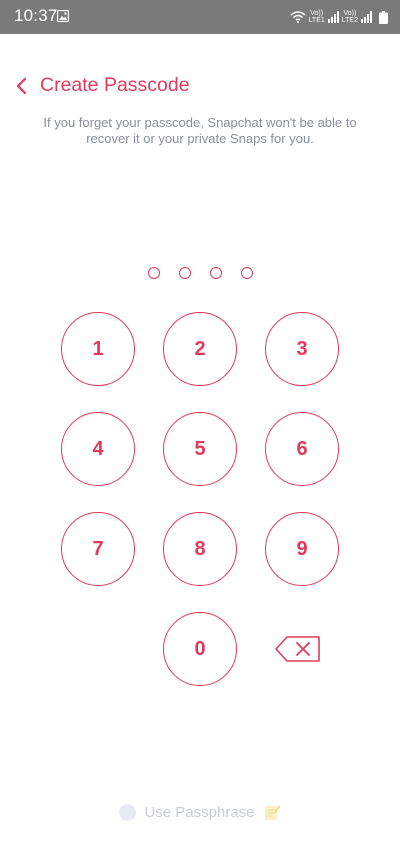 This screenshot has height=858, width=400. I want to click on header: Create Passcode, so click(200, 86).